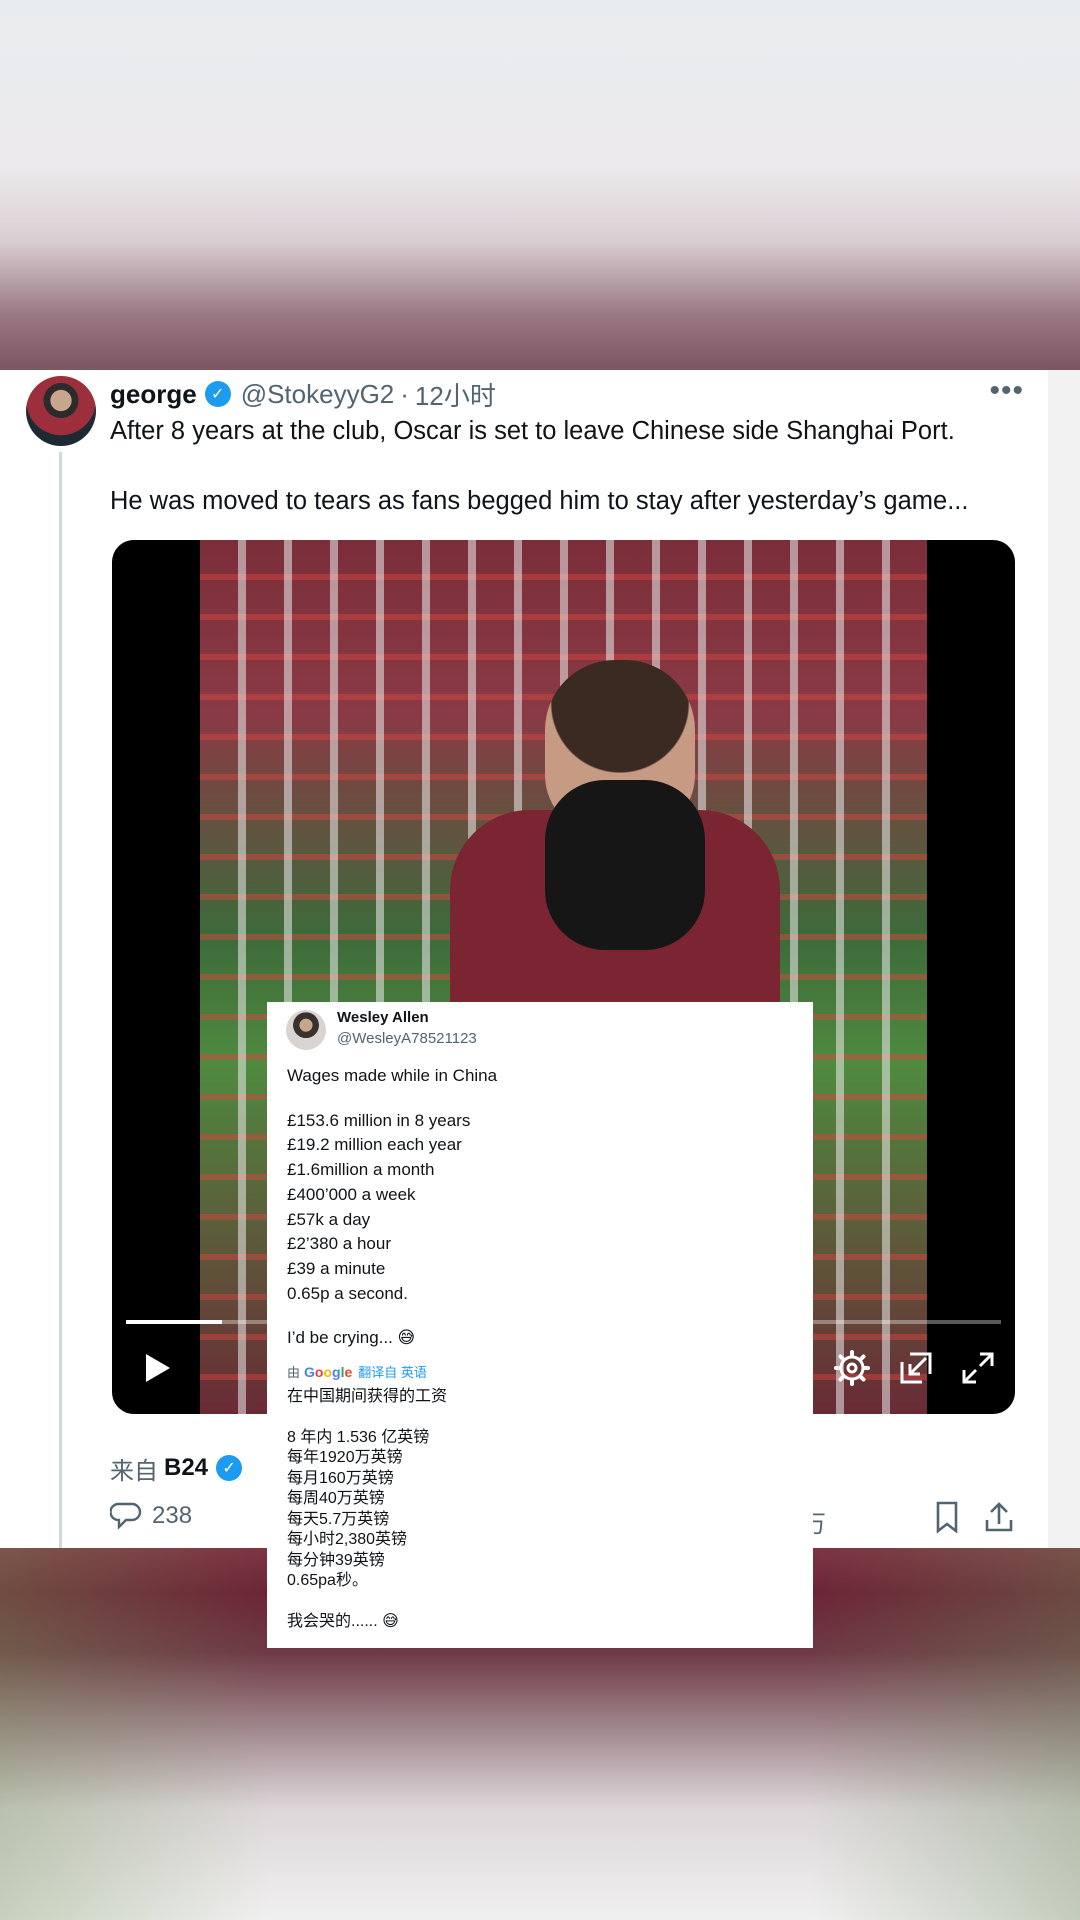  Describe the element at coordinates (329, 1219) in the screenshot. I see `quote-text-line: £57k a day` at that location.